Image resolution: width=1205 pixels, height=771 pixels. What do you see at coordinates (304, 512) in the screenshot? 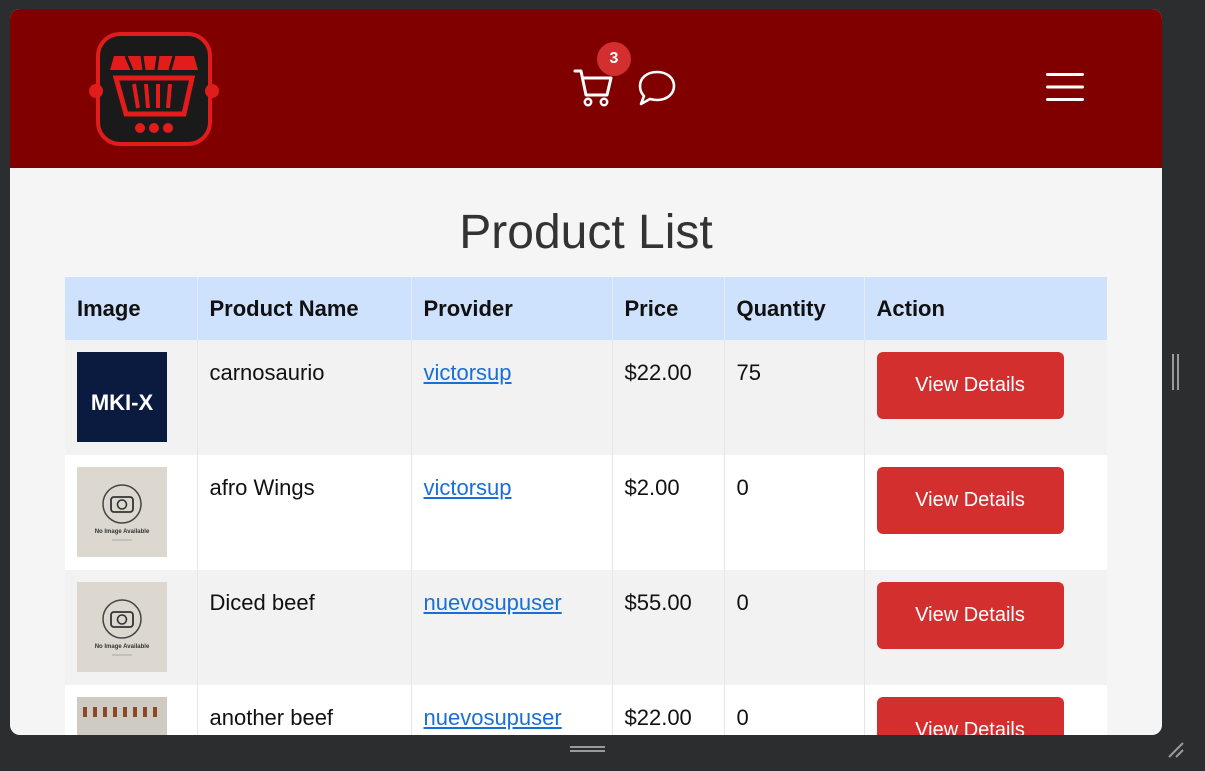
I see `product-name: afro Wings` at bounding box center [304, 512].